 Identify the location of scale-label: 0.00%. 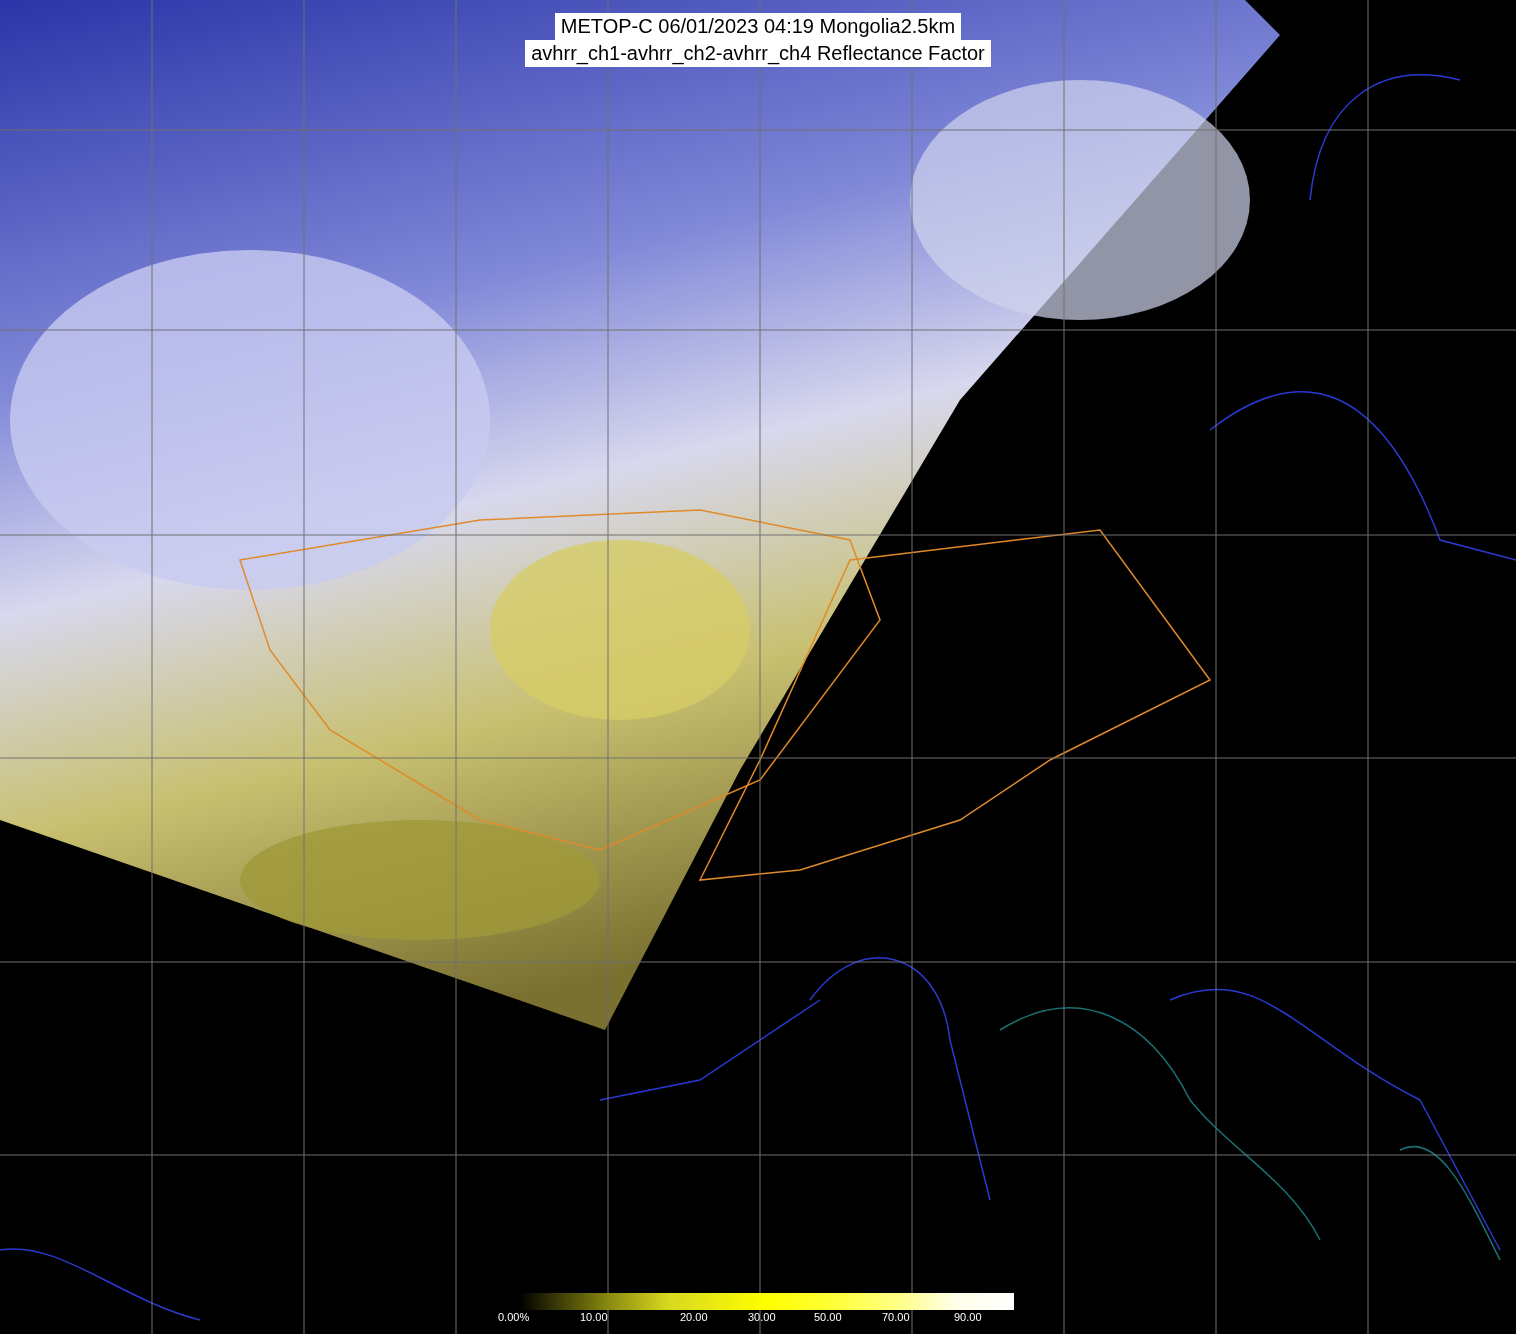
(514, 1317).